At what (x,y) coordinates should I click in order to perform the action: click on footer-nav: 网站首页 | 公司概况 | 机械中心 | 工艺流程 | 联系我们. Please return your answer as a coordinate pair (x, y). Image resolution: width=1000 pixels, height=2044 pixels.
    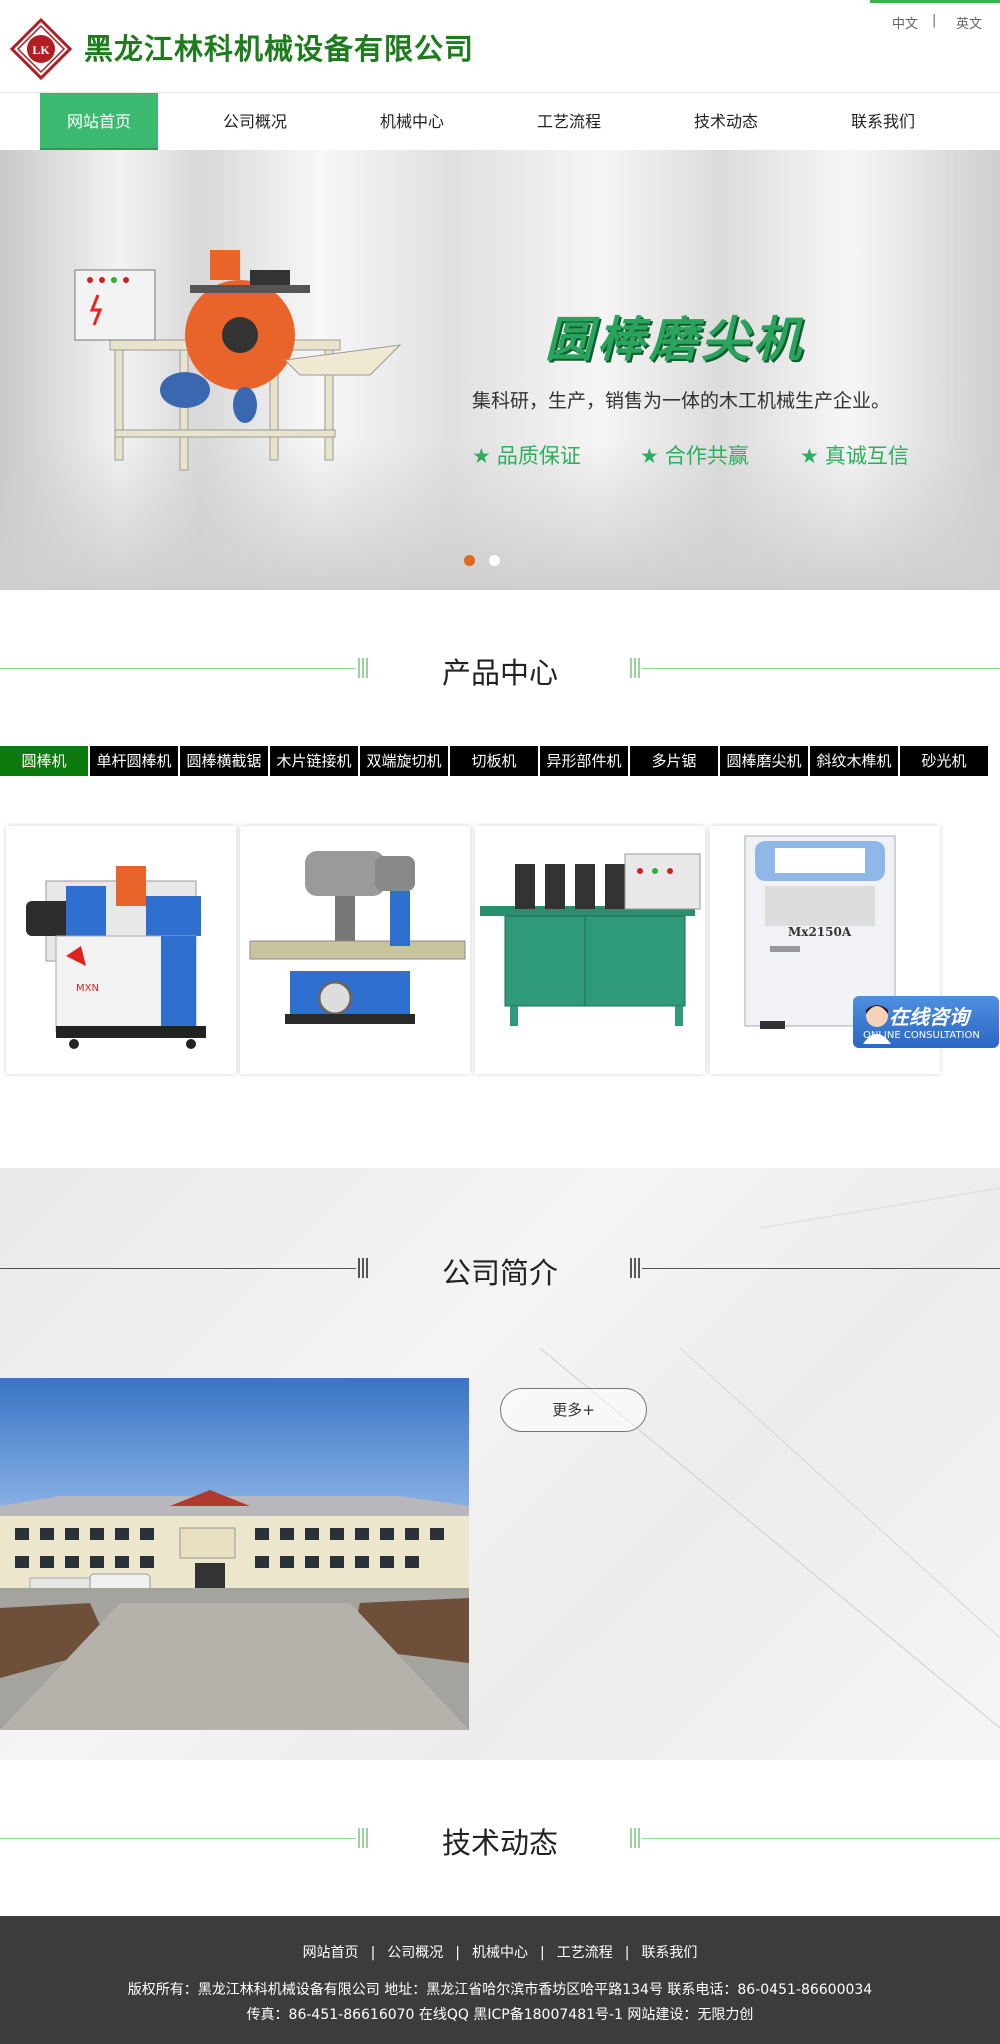
    Looking at the image, I should click on (500, 1952).